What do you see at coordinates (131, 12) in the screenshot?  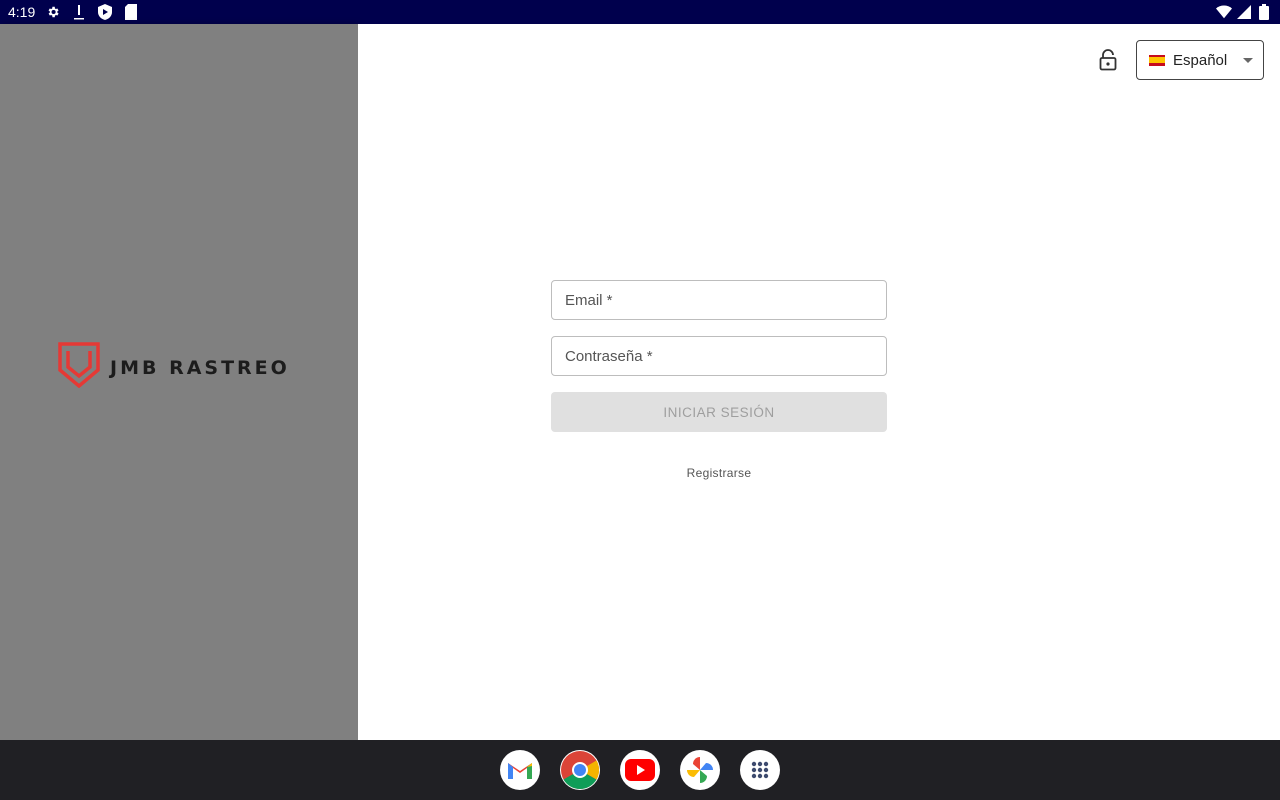 I see `sd-card-icon` at bounding box center [131, 12].